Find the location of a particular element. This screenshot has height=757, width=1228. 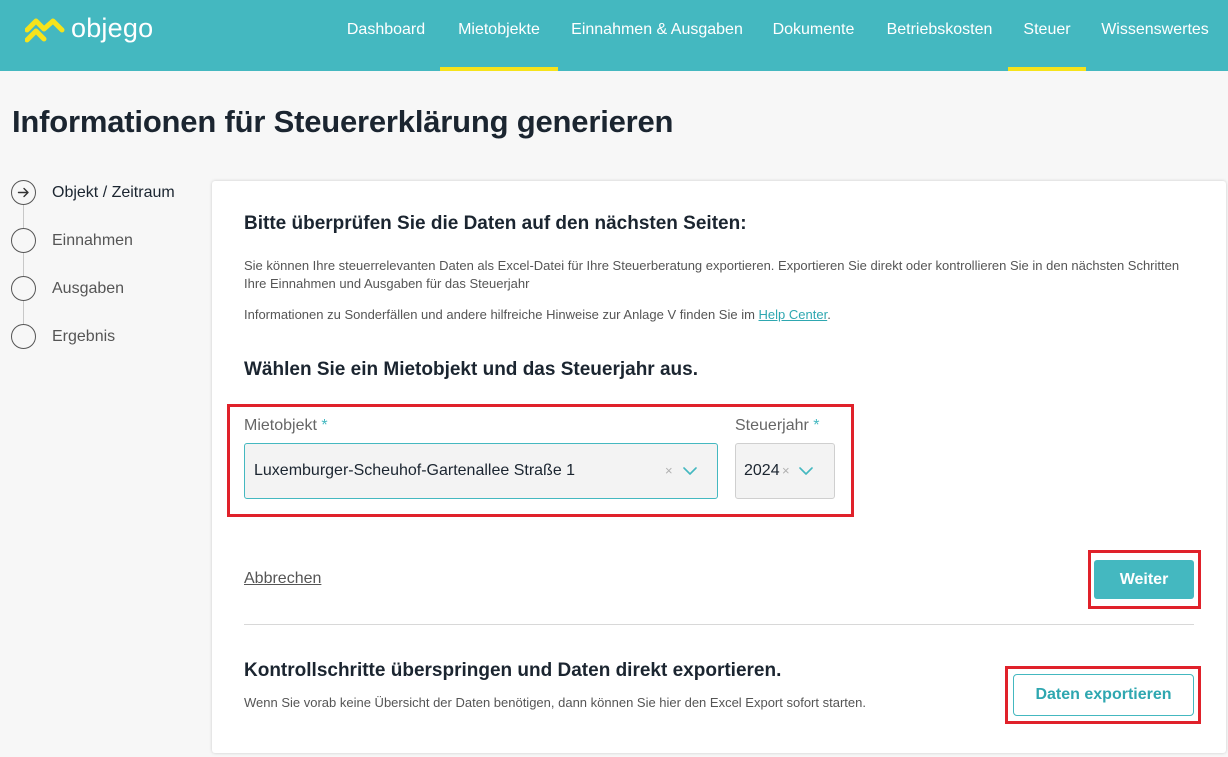

step-objekt-zeitraum: Objekt / Zeitraum is located at coordinates (93, 192).